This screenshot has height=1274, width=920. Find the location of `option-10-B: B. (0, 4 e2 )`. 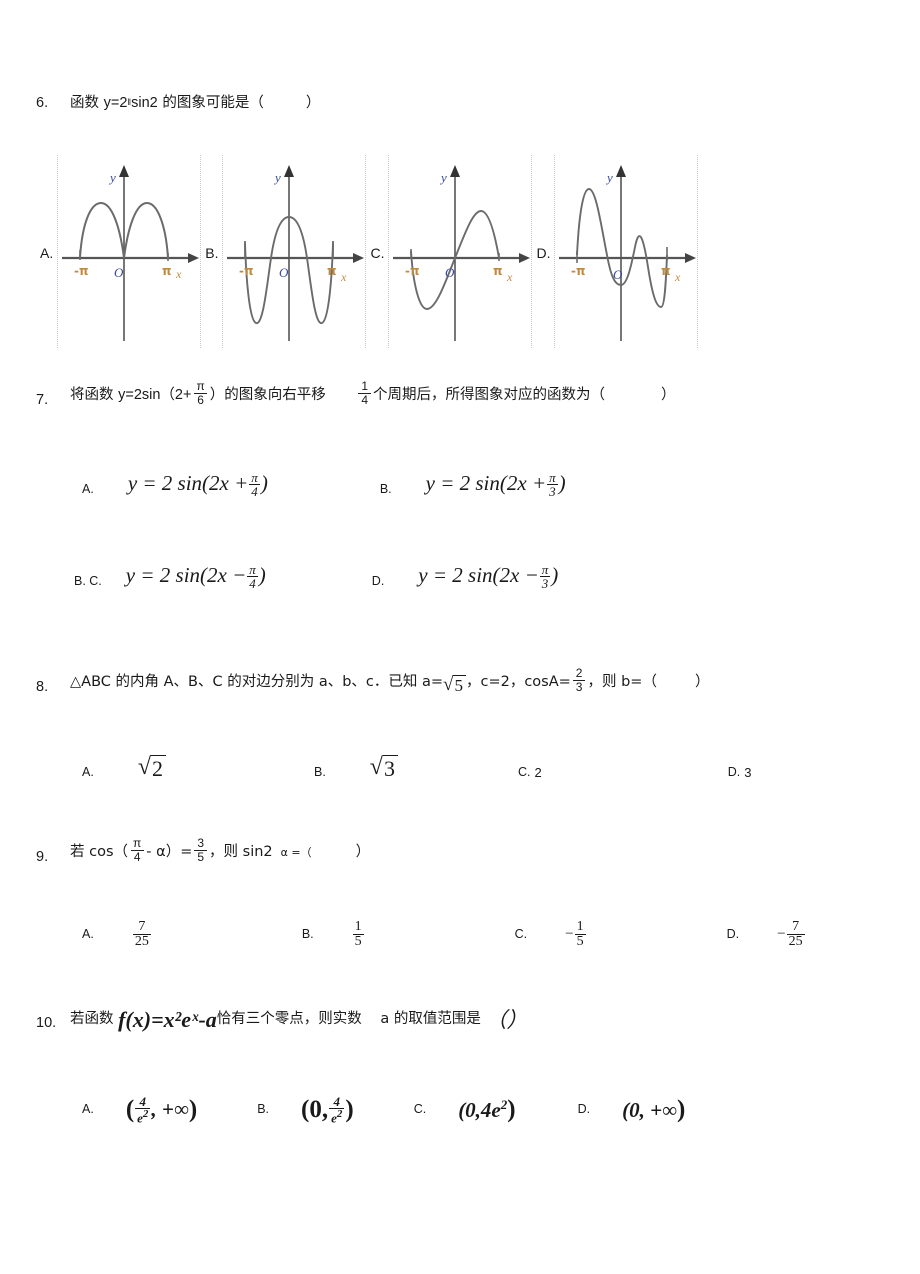

option-10-B: B. (0, 4 e2 ) is located at coordinates (305, 1109).